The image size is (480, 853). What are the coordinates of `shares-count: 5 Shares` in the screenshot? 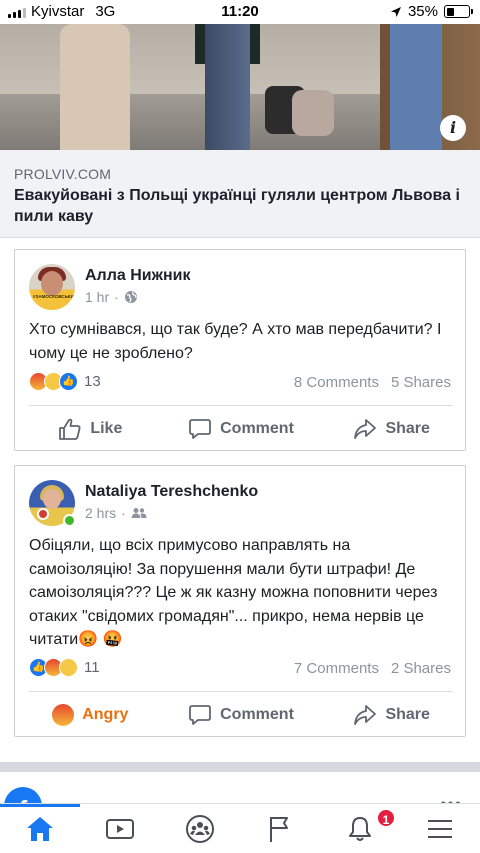 It's located at (421, 382).